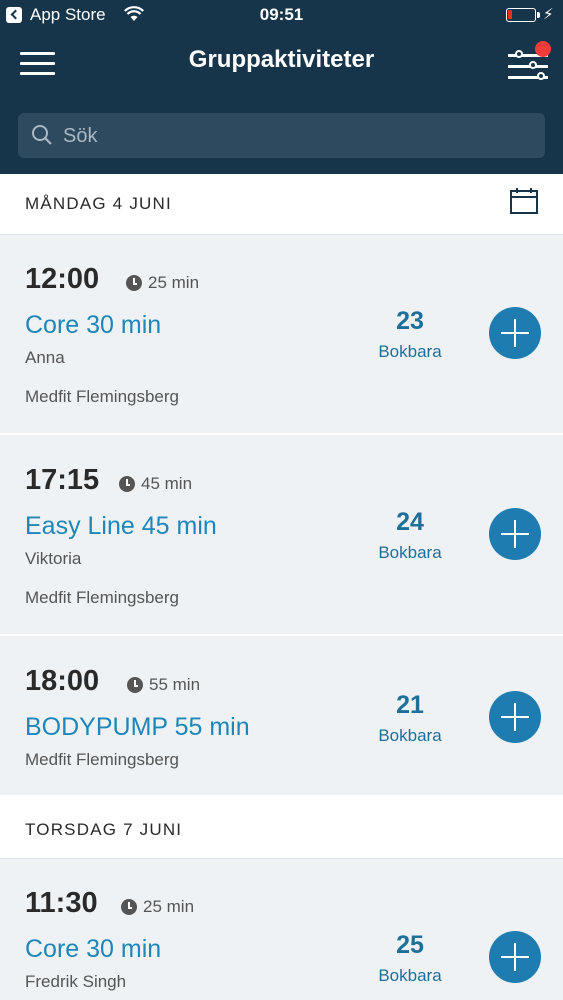  I want to click on available-count: 25, so click(410, 945).